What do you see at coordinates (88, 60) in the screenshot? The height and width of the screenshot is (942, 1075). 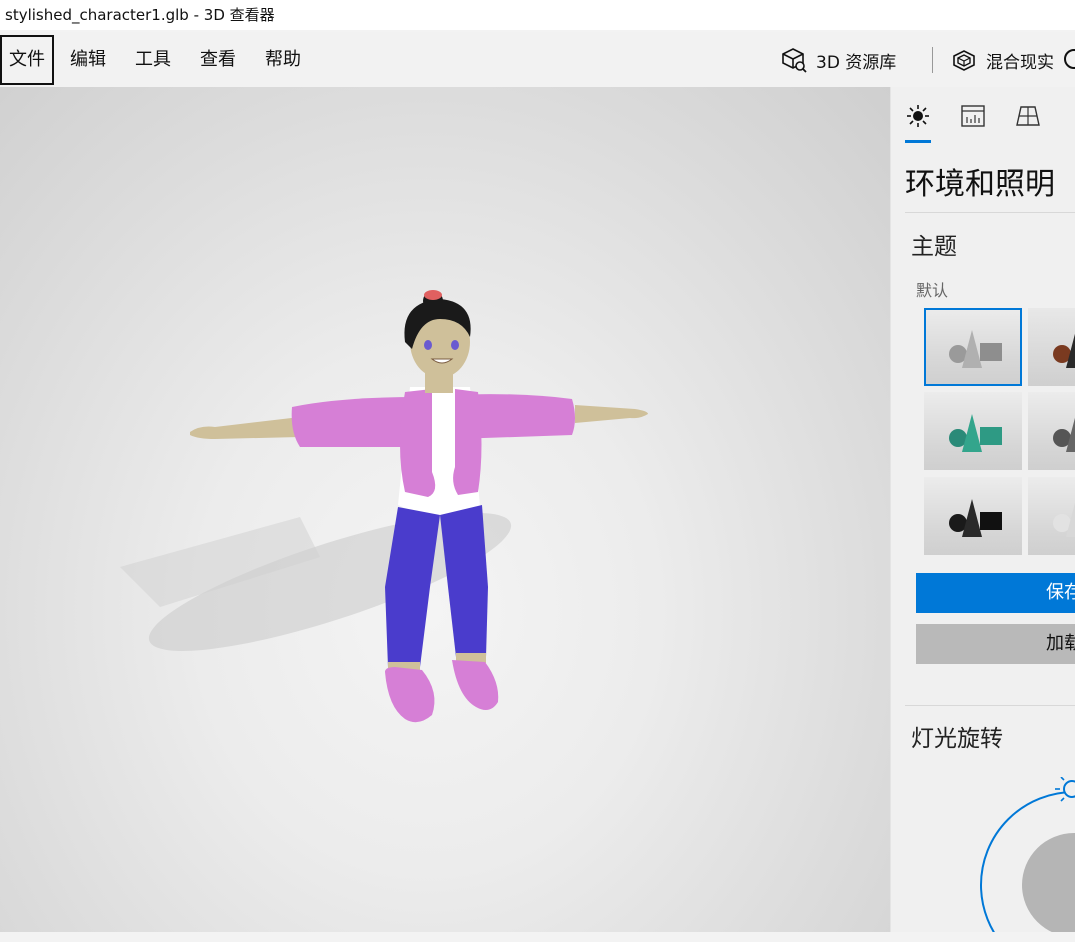 I see `menu-edit: 编辑` at bounding box center [88, 60].